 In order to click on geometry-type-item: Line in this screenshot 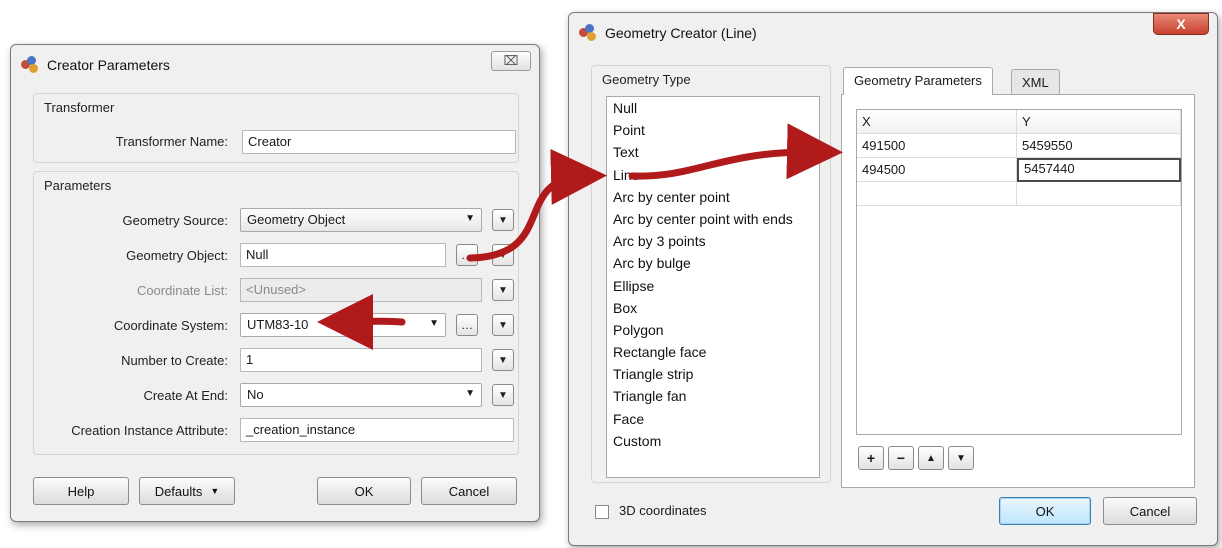, I will do `click(713, 175)`.